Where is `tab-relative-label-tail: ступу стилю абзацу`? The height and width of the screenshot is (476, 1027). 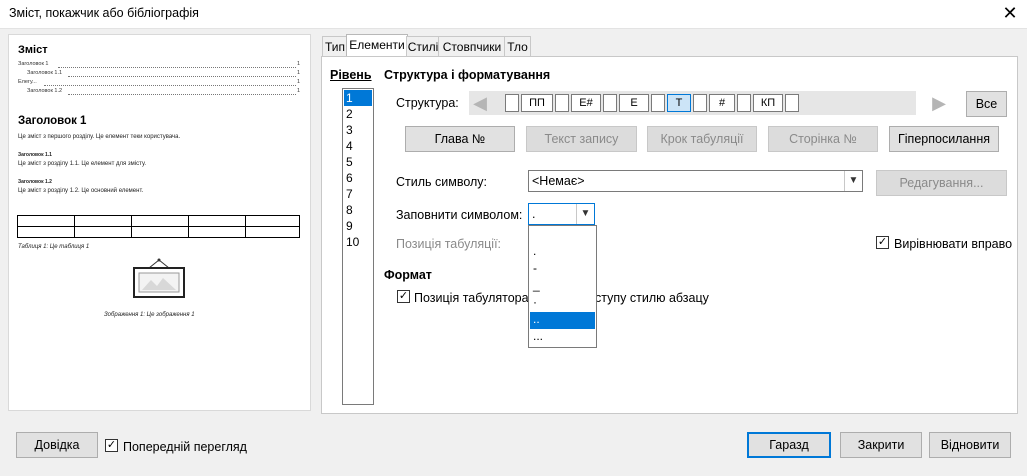 tab-relative-label-tail: ступу стилю абзацу is located at coordinates (652, 298).